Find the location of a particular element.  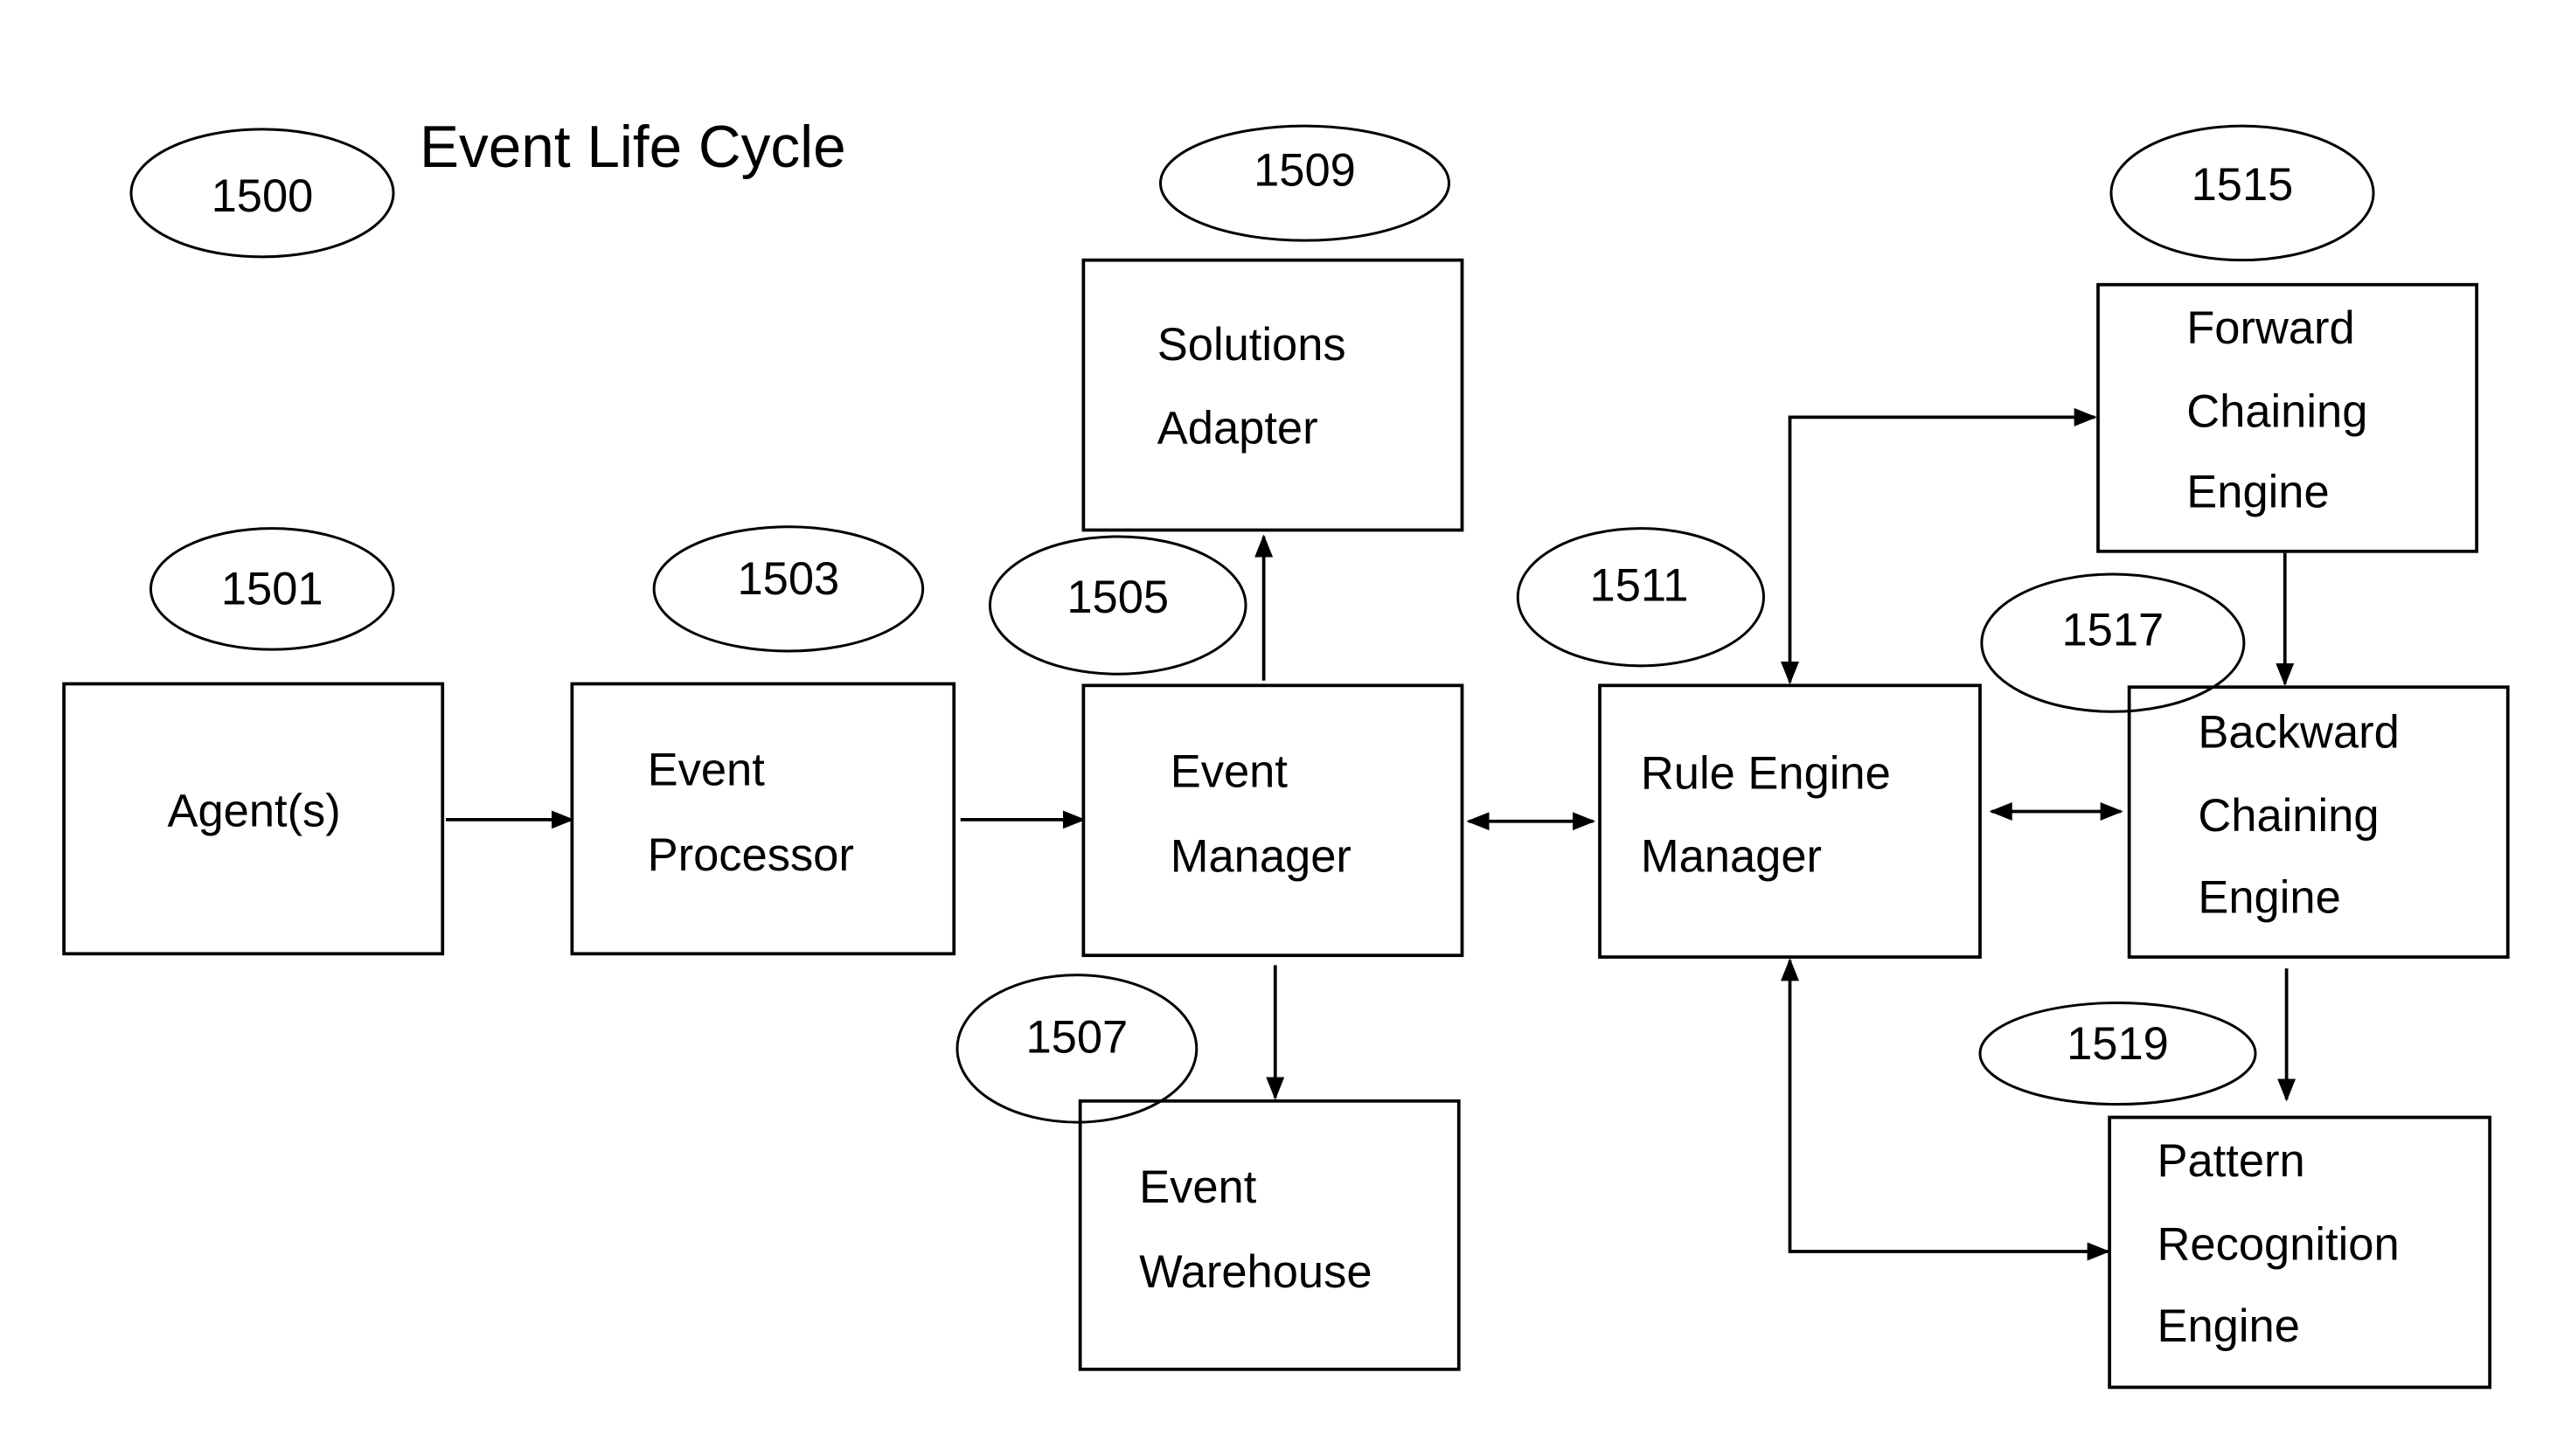

event-warehouse-label-line2: Warehouse is located at coordinates (1255, 1272).